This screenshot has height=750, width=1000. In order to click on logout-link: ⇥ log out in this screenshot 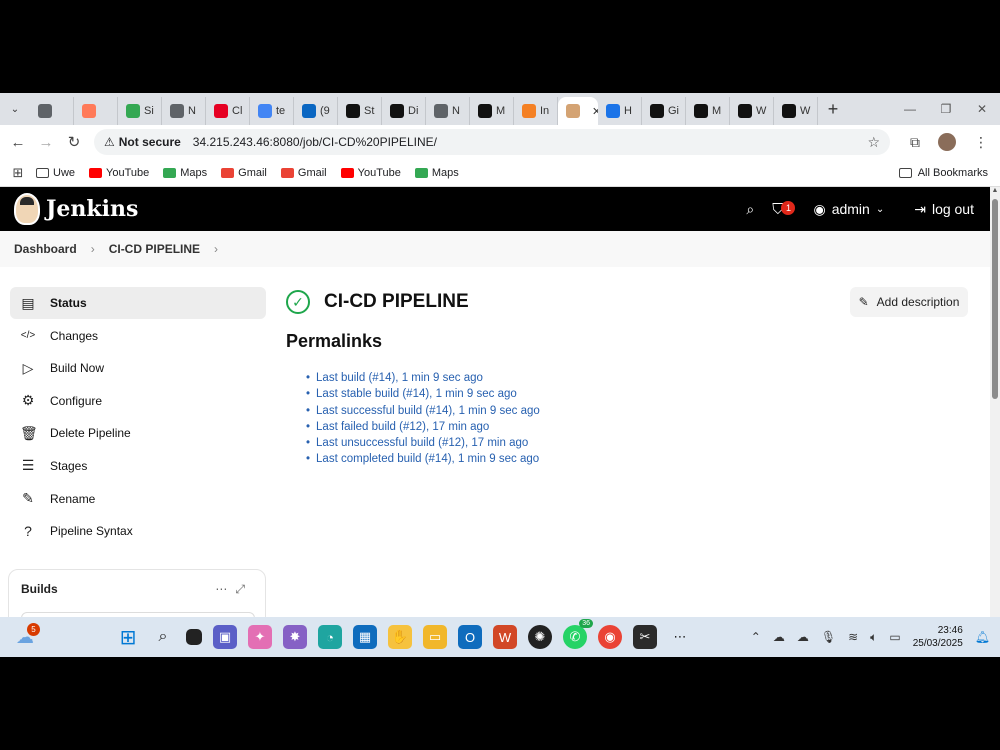, I will do `click(944, 209)`.